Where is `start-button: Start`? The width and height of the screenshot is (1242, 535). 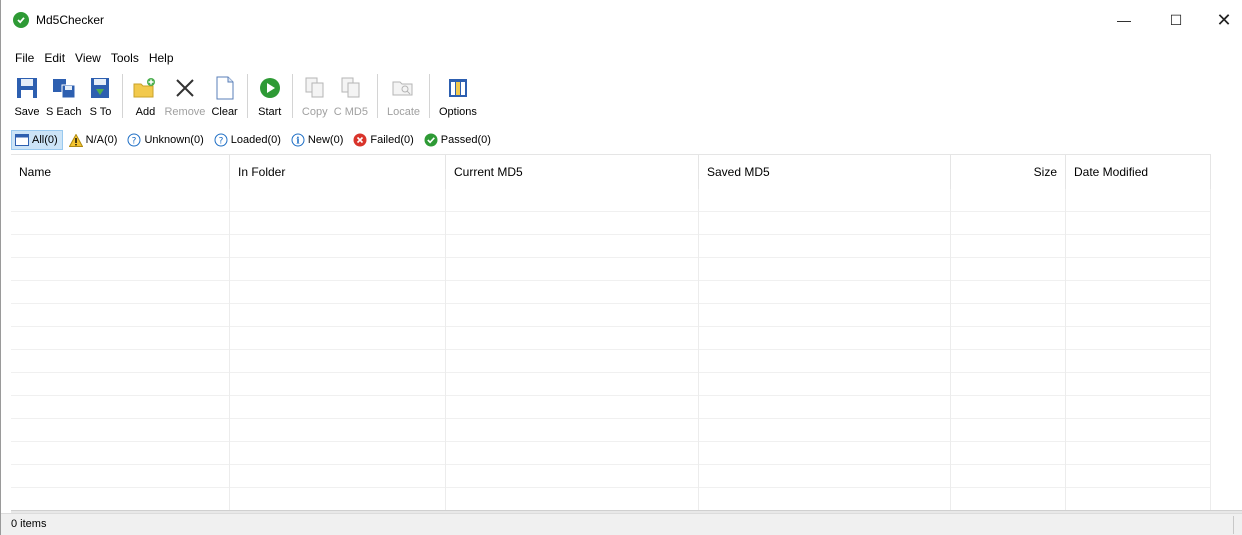
start-button: Start is located at coordinates (270, 99).